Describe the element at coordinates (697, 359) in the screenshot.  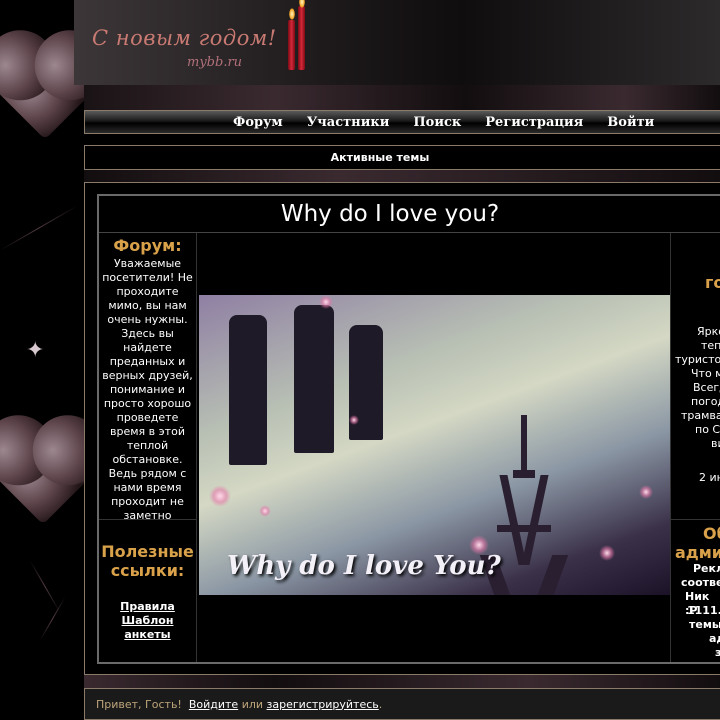
I see `right-text-line: туристо` at that location.